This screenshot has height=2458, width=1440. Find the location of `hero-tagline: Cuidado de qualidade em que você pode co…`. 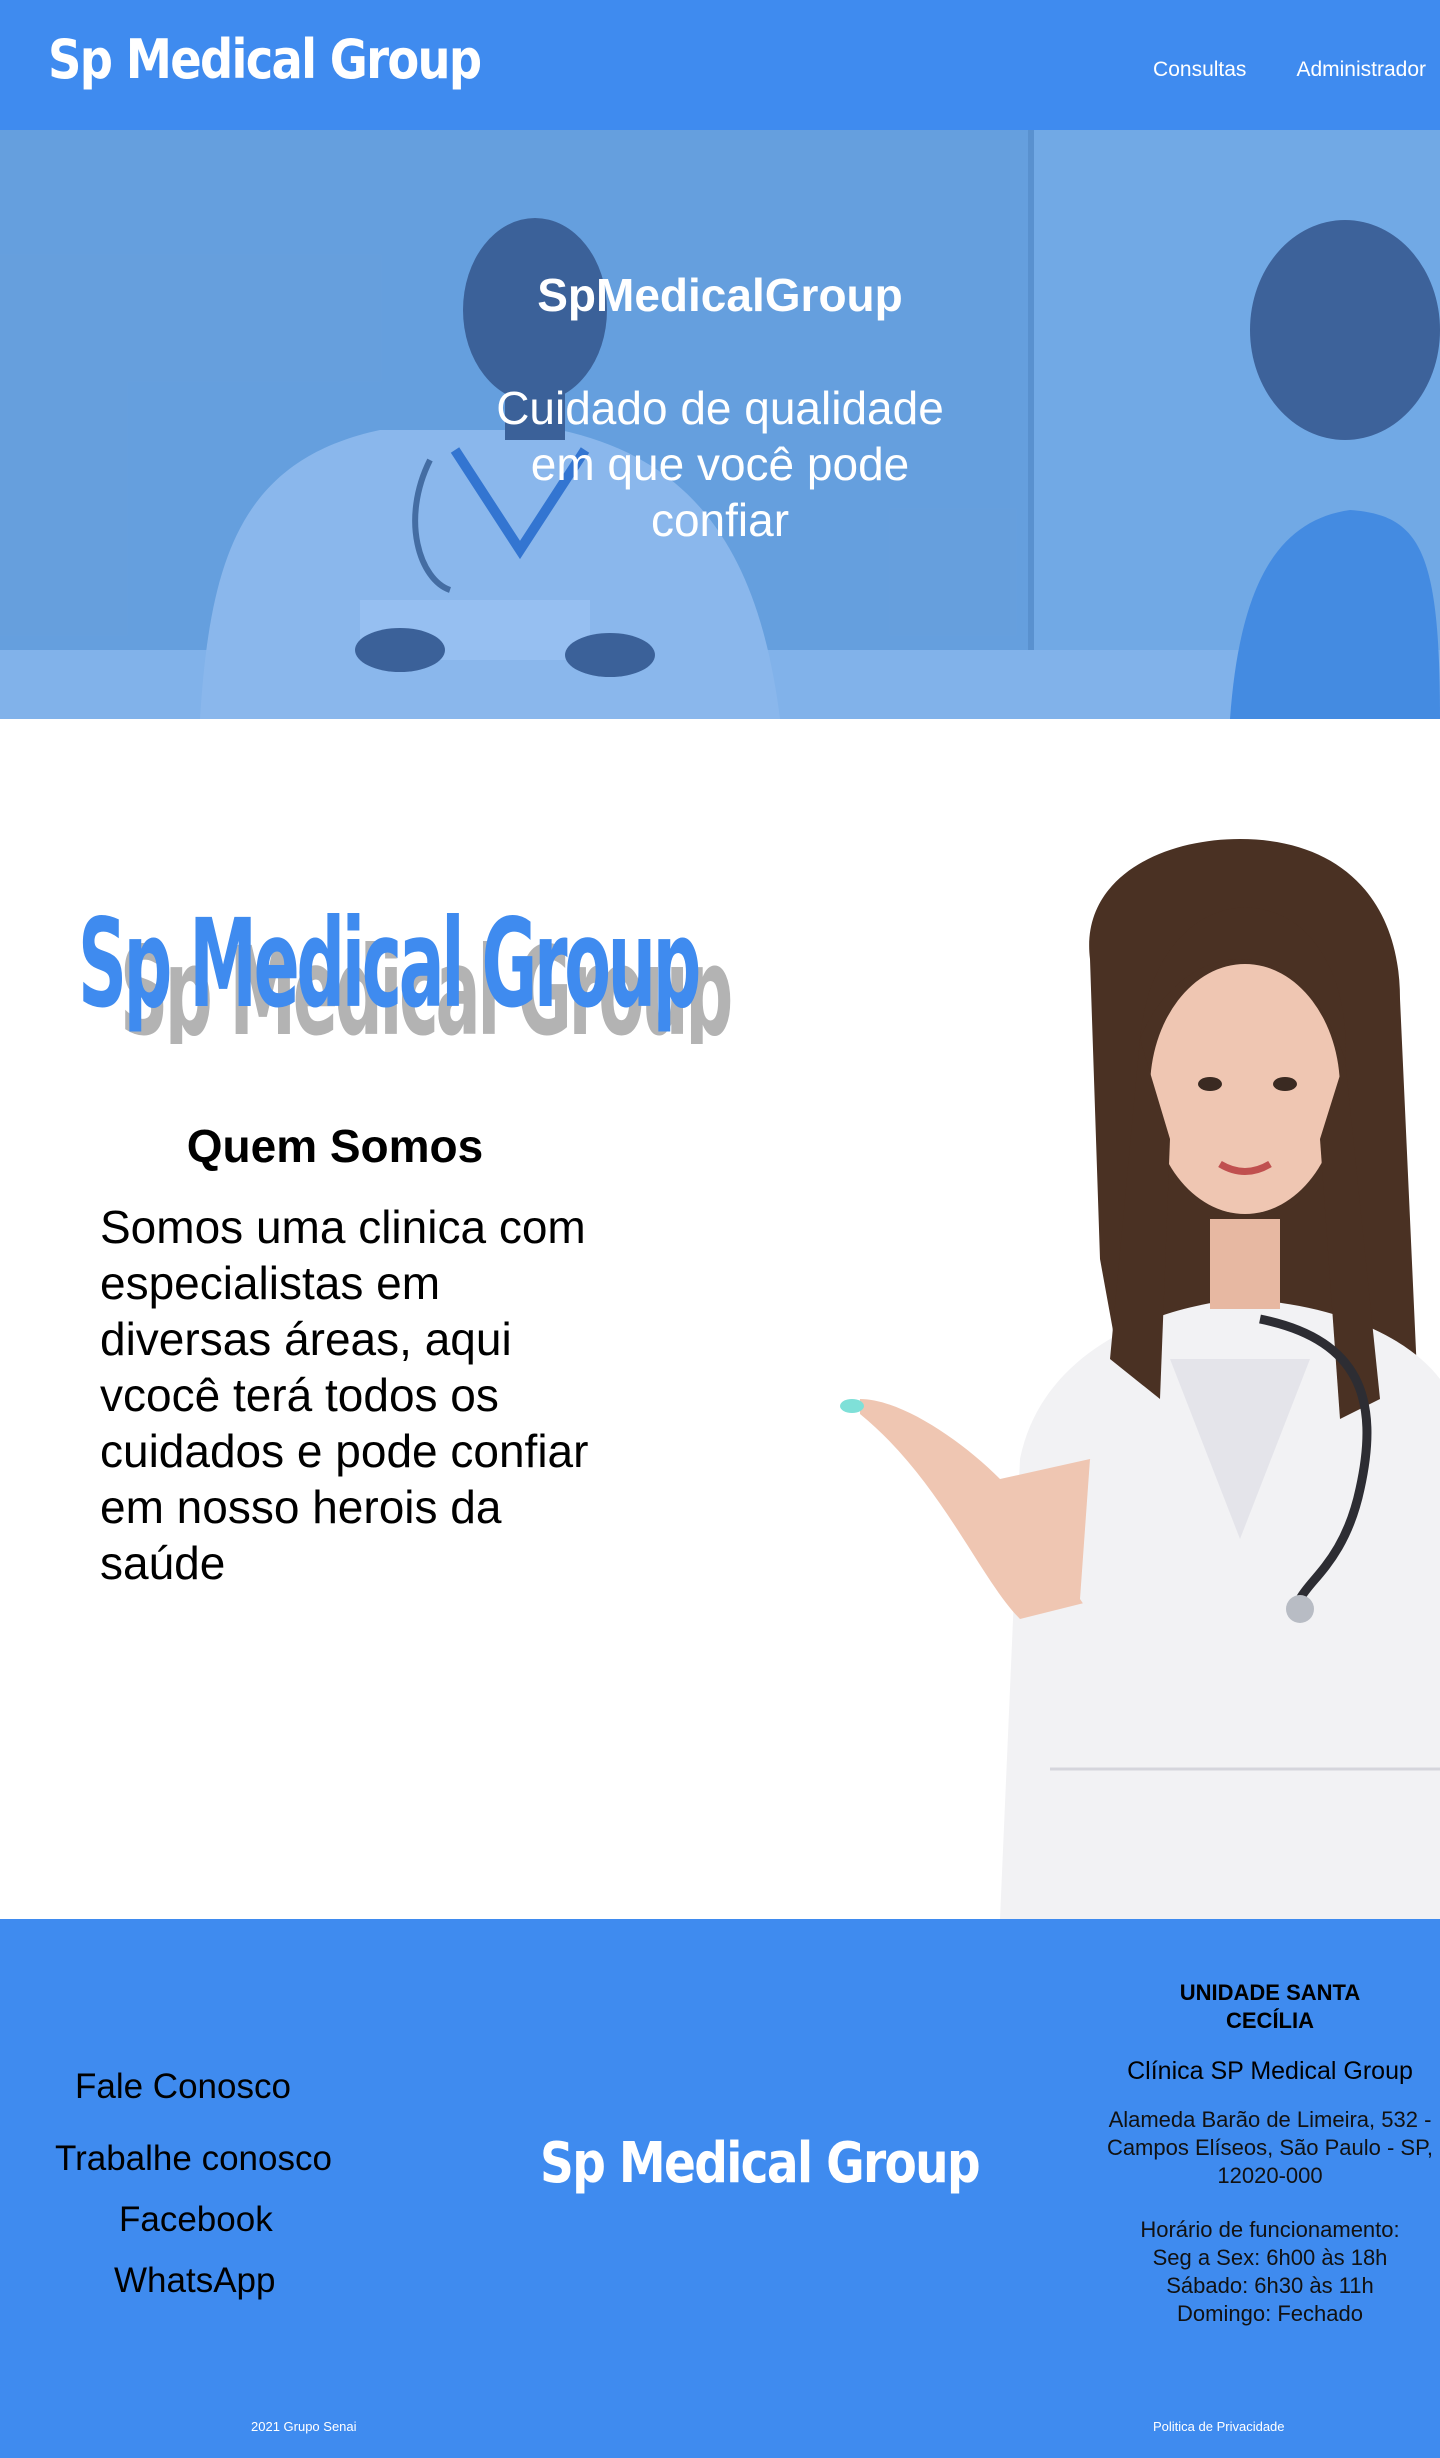

hero-tagline: Cuidado de qualidade em que você pode co… is located at coordinates (720, 464).